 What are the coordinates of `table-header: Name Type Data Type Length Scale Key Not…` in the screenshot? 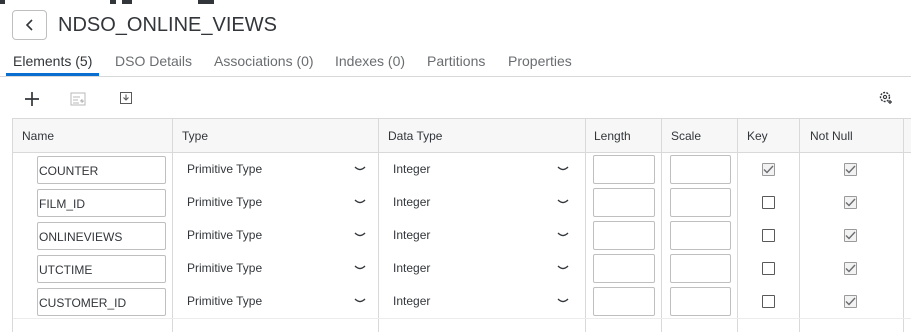 It's located at (462, 136).